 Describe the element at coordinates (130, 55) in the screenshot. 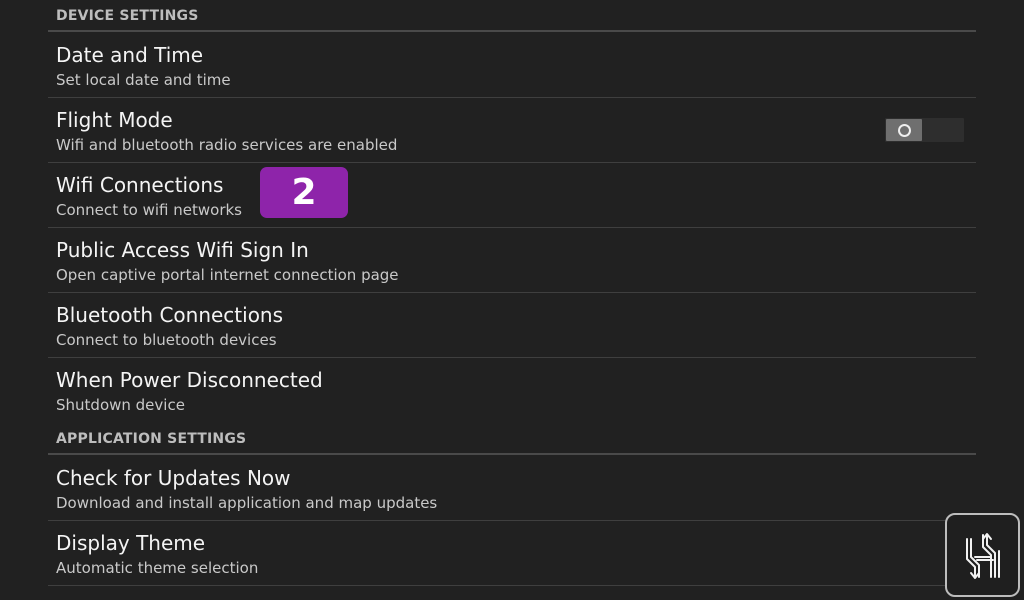

I see `setting-title: Date and Time` at that location.